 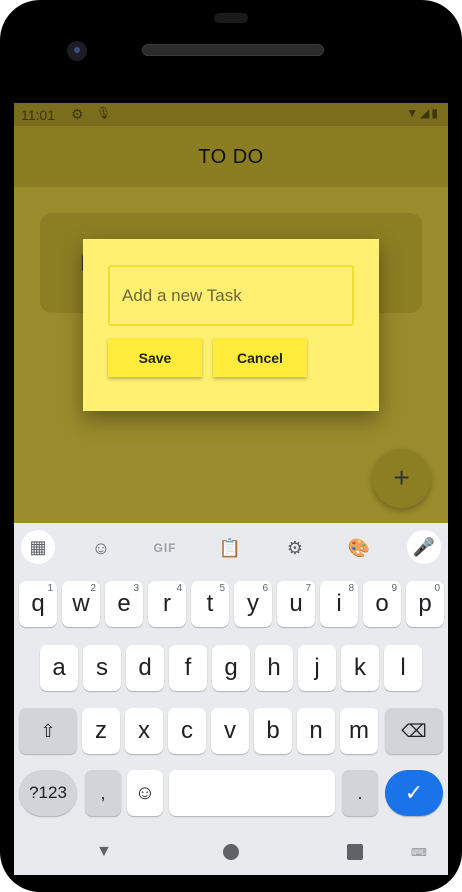 I want to click on key-r-label: r, so click(x=167, y=603).